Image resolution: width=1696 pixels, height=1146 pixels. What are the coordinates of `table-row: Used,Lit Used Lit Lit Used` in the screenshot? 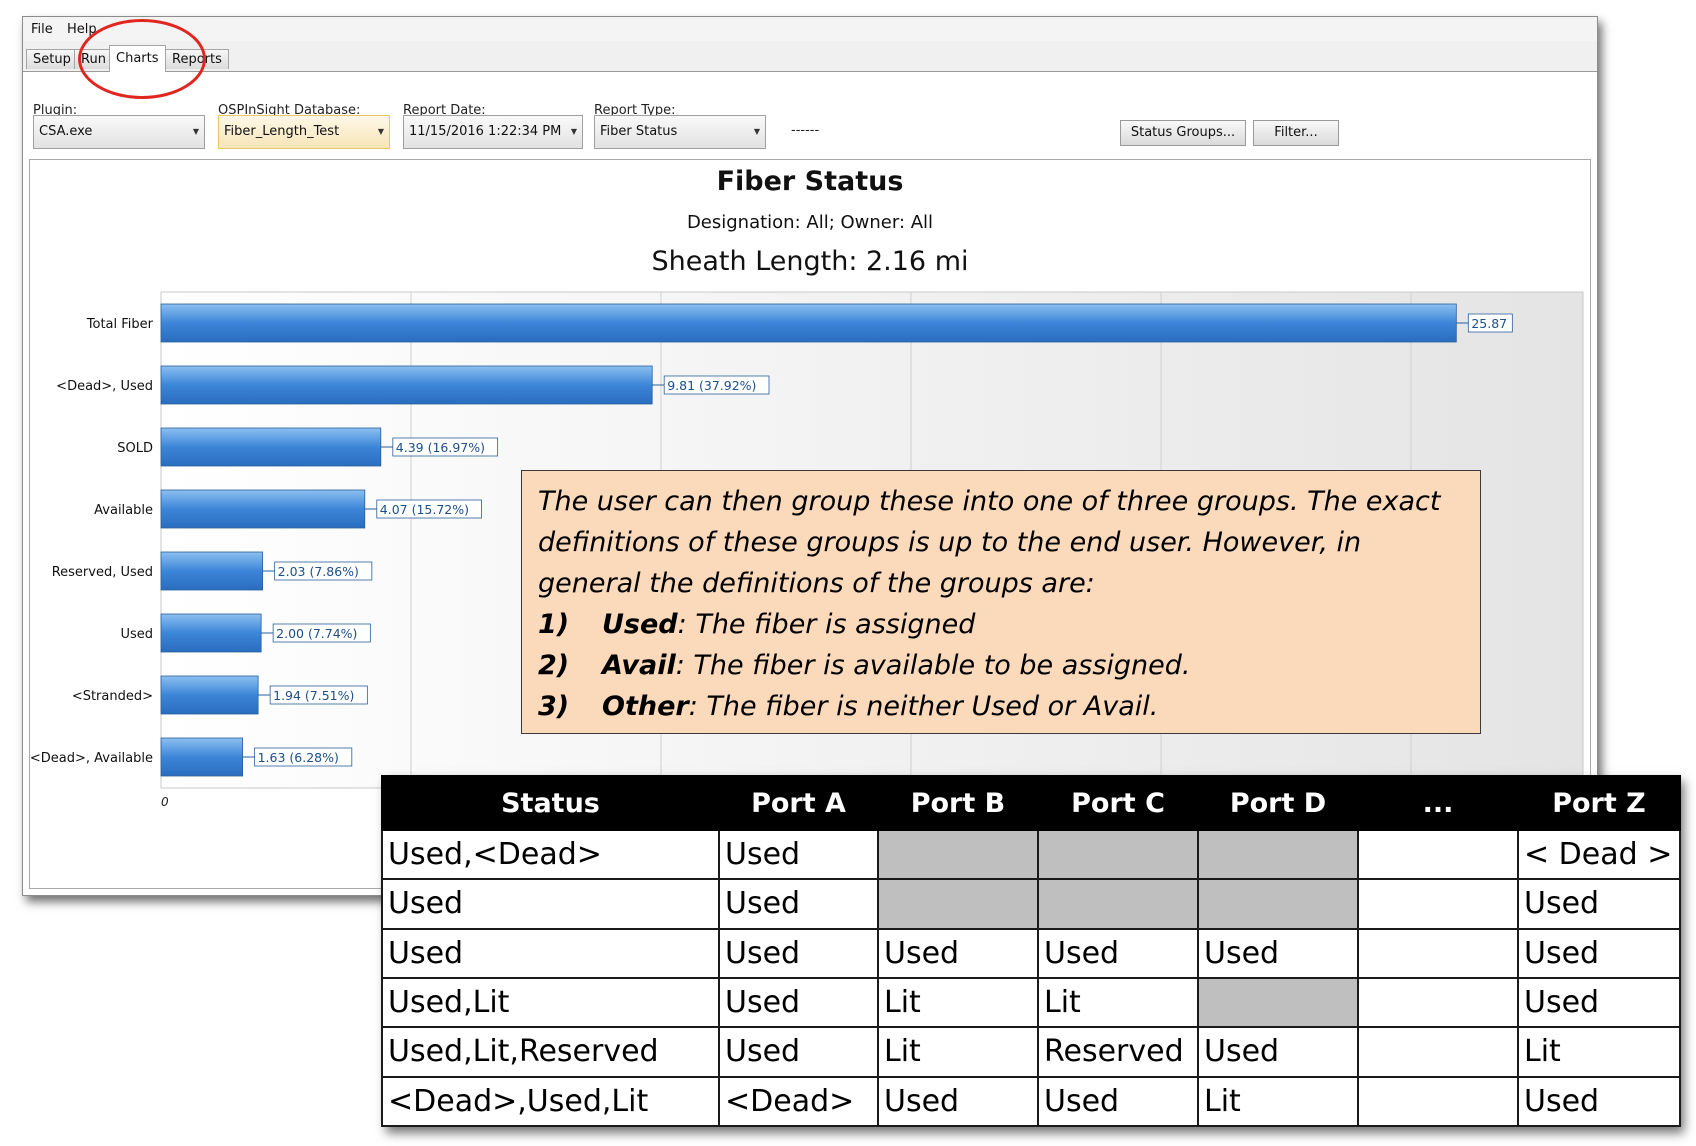 It's located at (1031, 1002).